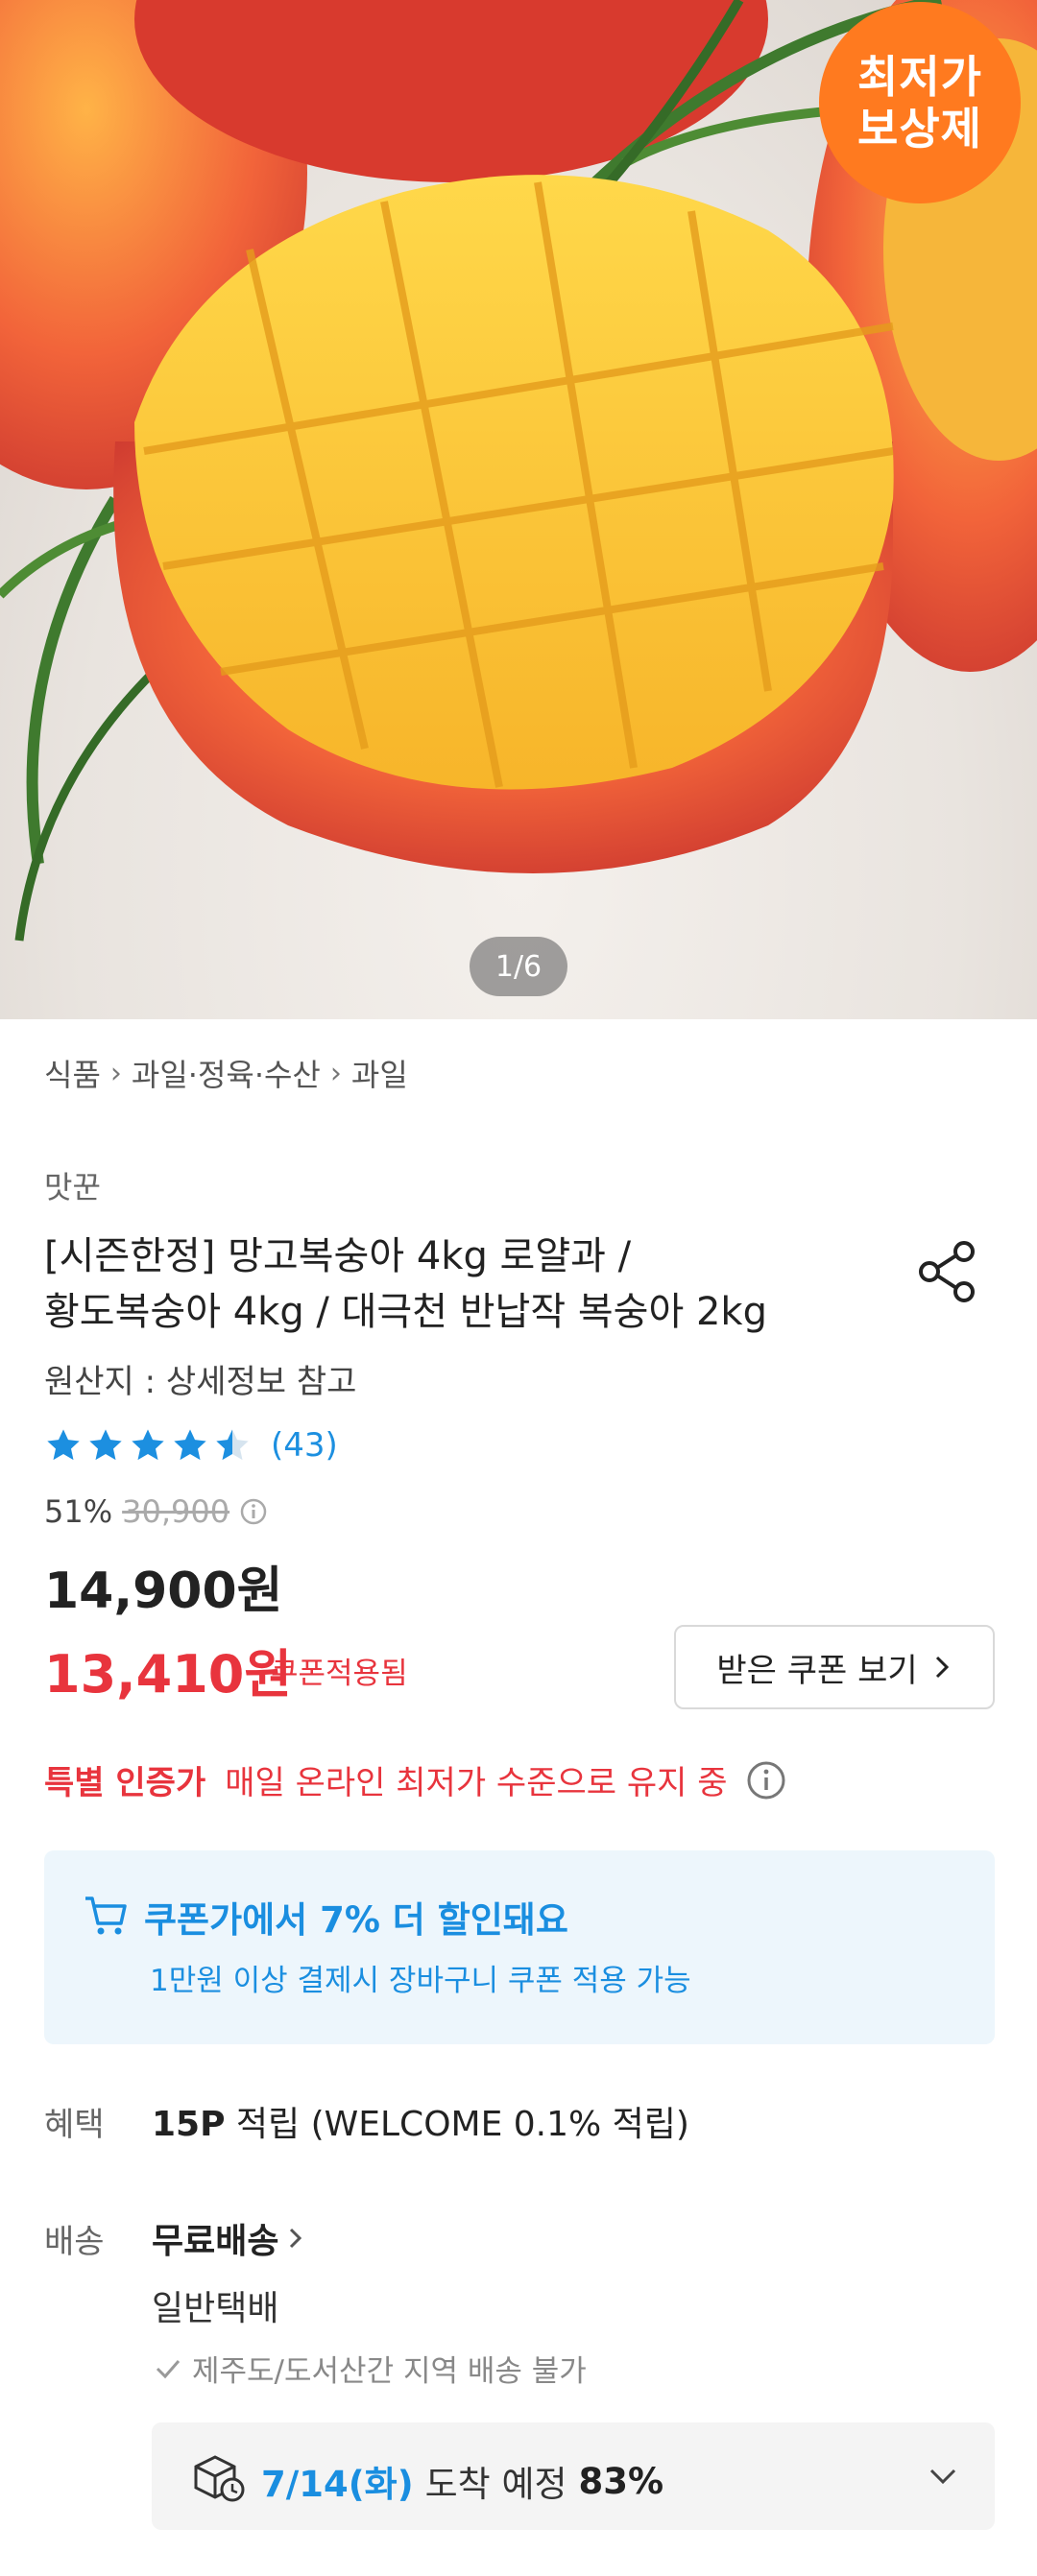 This screenshot has width=1037, height=2576. I want to click on benefit-value: 15P 적립 (WELCOME 0.1% 적립), so click(420, 2121).